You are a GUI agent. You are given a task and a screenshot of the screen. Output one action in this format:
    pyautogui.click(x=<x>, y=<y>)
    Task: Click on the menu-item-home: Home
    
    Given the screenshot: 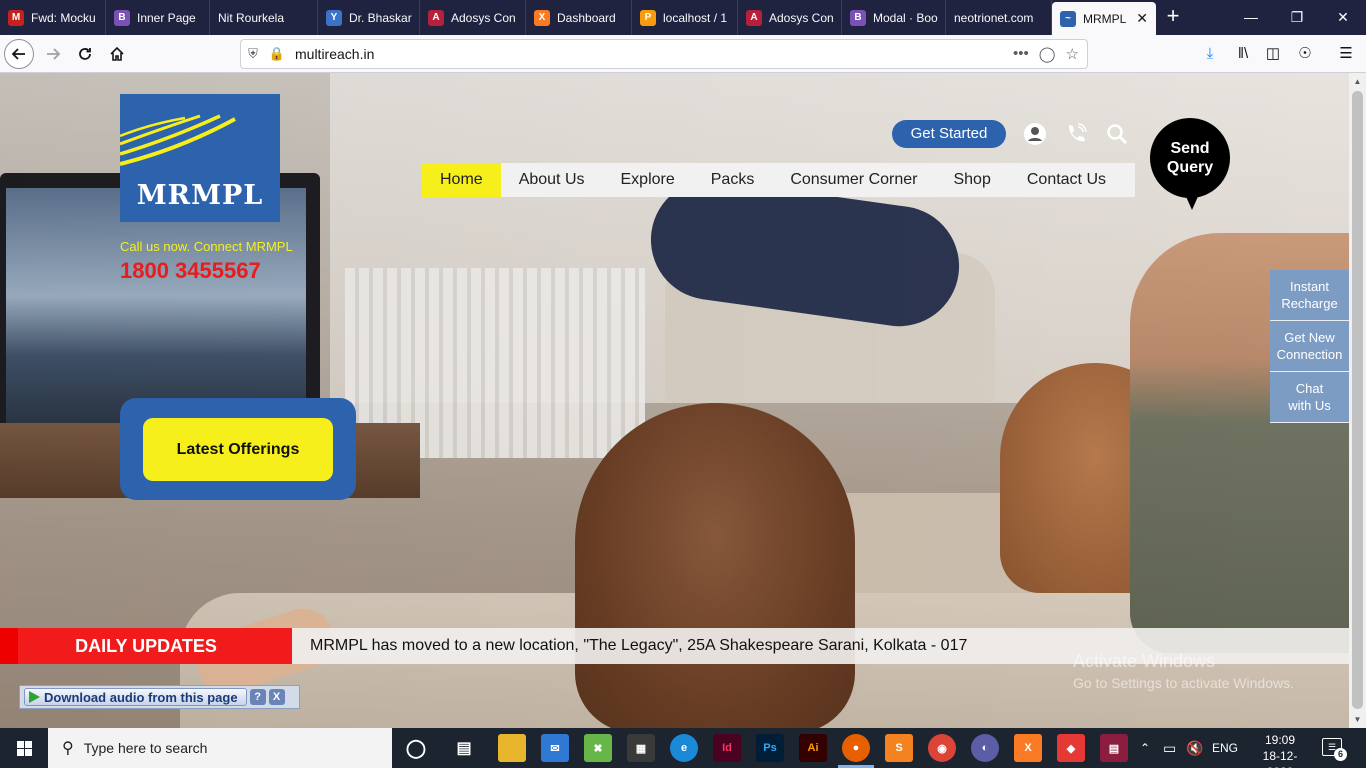 What is the action you would take?
    pyautogui.click(x=461, y=180)
    